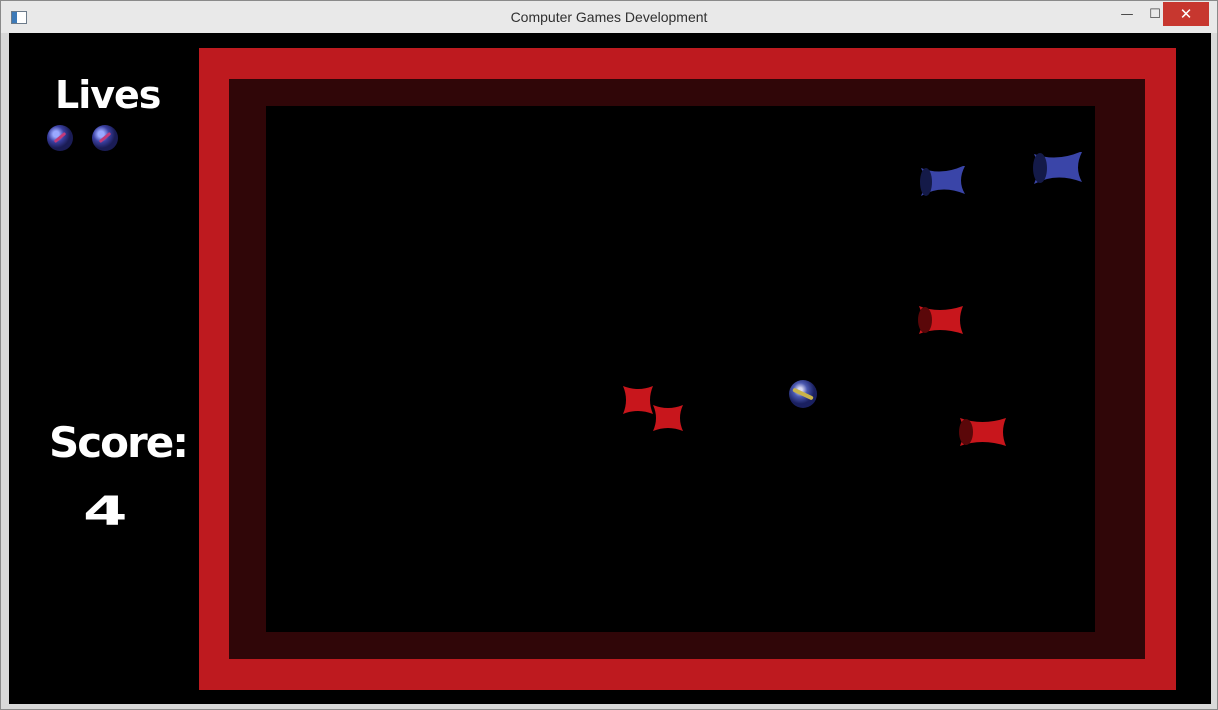 The width and height of the screenshot is (1218, 710). I want to click on lives-label: Lives, so click(108, 95).